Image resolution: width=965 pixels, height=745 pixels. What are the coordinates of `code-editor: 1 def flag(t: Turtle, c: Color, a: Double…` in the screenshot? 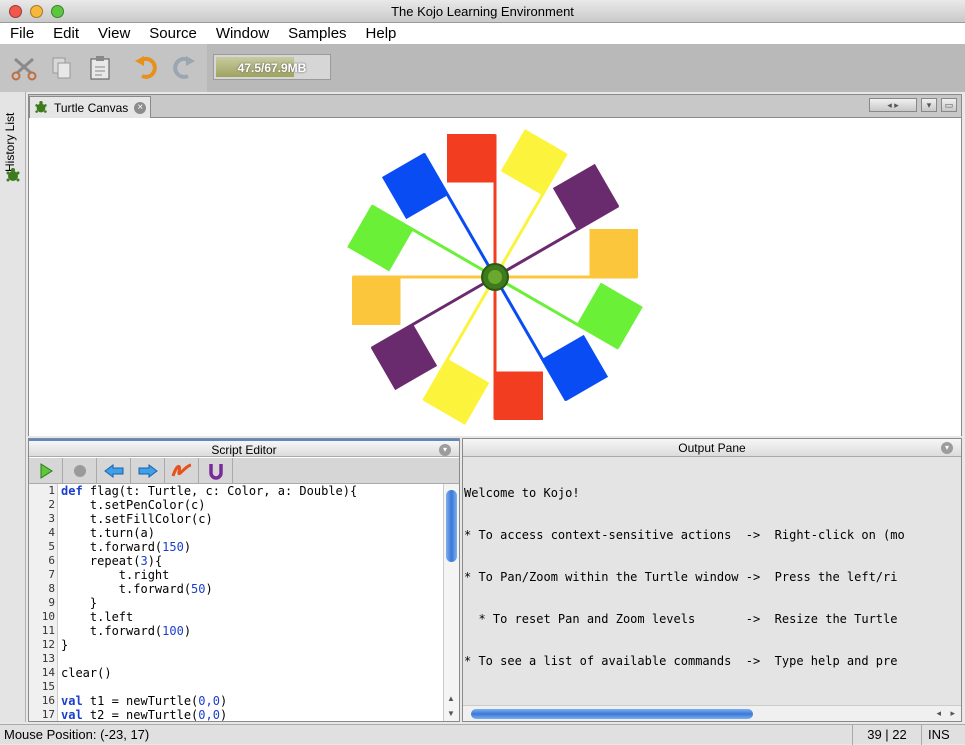 It's located at (244, 602).